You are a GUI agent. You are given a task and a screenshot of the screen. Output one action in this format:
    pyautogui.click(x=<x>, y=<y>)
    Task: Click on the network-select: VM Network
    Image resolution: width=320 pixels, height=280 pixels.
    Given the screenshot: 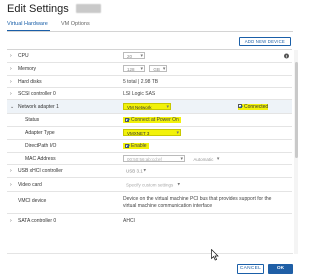 What is the action you would take?
    pyautogui.click(x=147, y=106)
    